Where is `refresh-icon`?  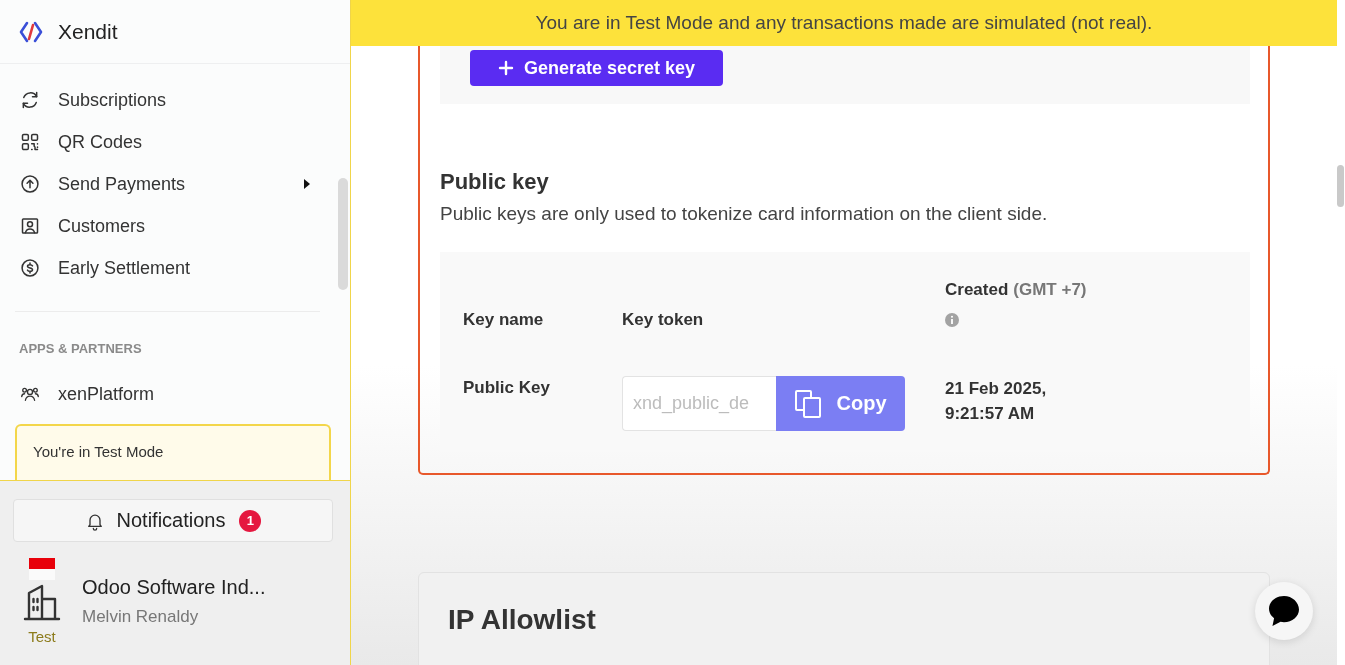 refresh-icon is located at coordinates (30, 100).